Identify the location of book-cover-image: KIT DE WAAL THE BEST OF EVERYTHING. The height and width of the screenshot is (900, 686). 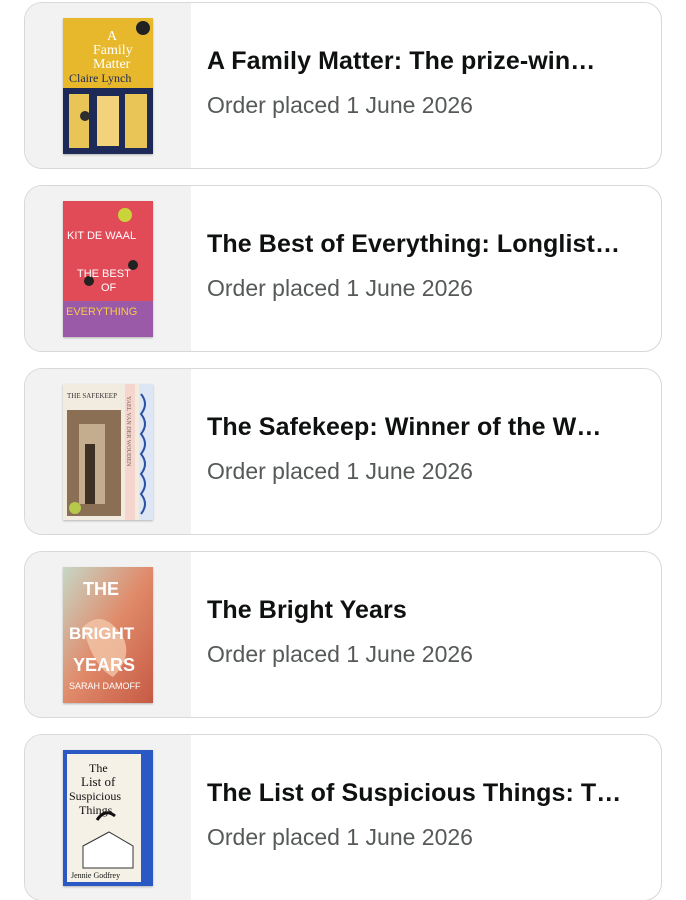
(108, 268).